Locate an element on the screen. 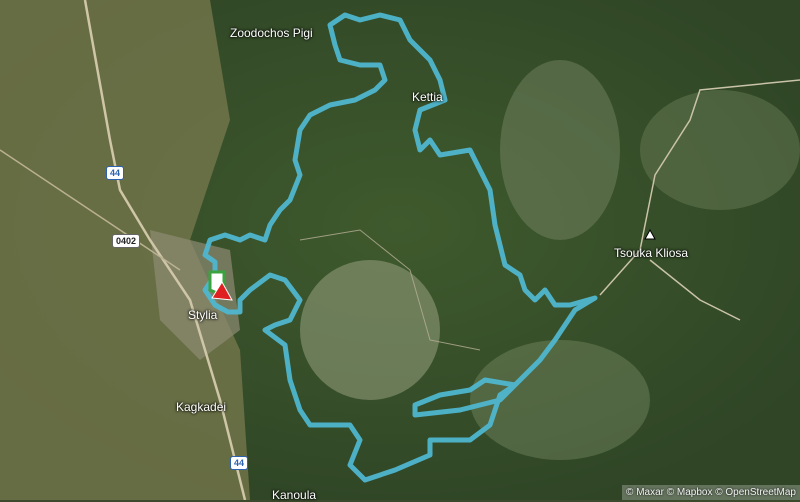  place-label: Stylia is located at coordinates (203, 315).